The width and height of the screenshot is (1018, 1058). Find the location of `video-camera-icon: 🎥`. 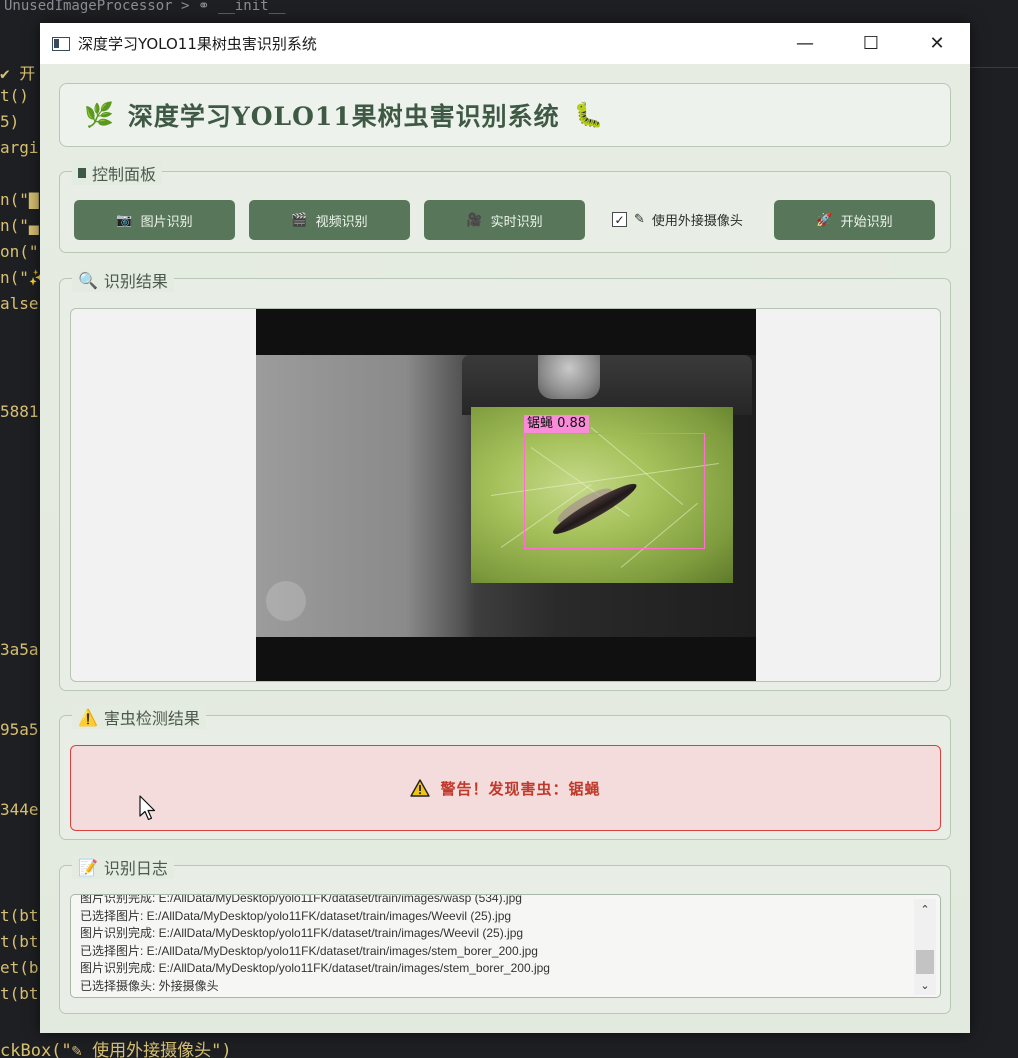

video-camera-icon: 🎥 is located at coordinates (474, 220).